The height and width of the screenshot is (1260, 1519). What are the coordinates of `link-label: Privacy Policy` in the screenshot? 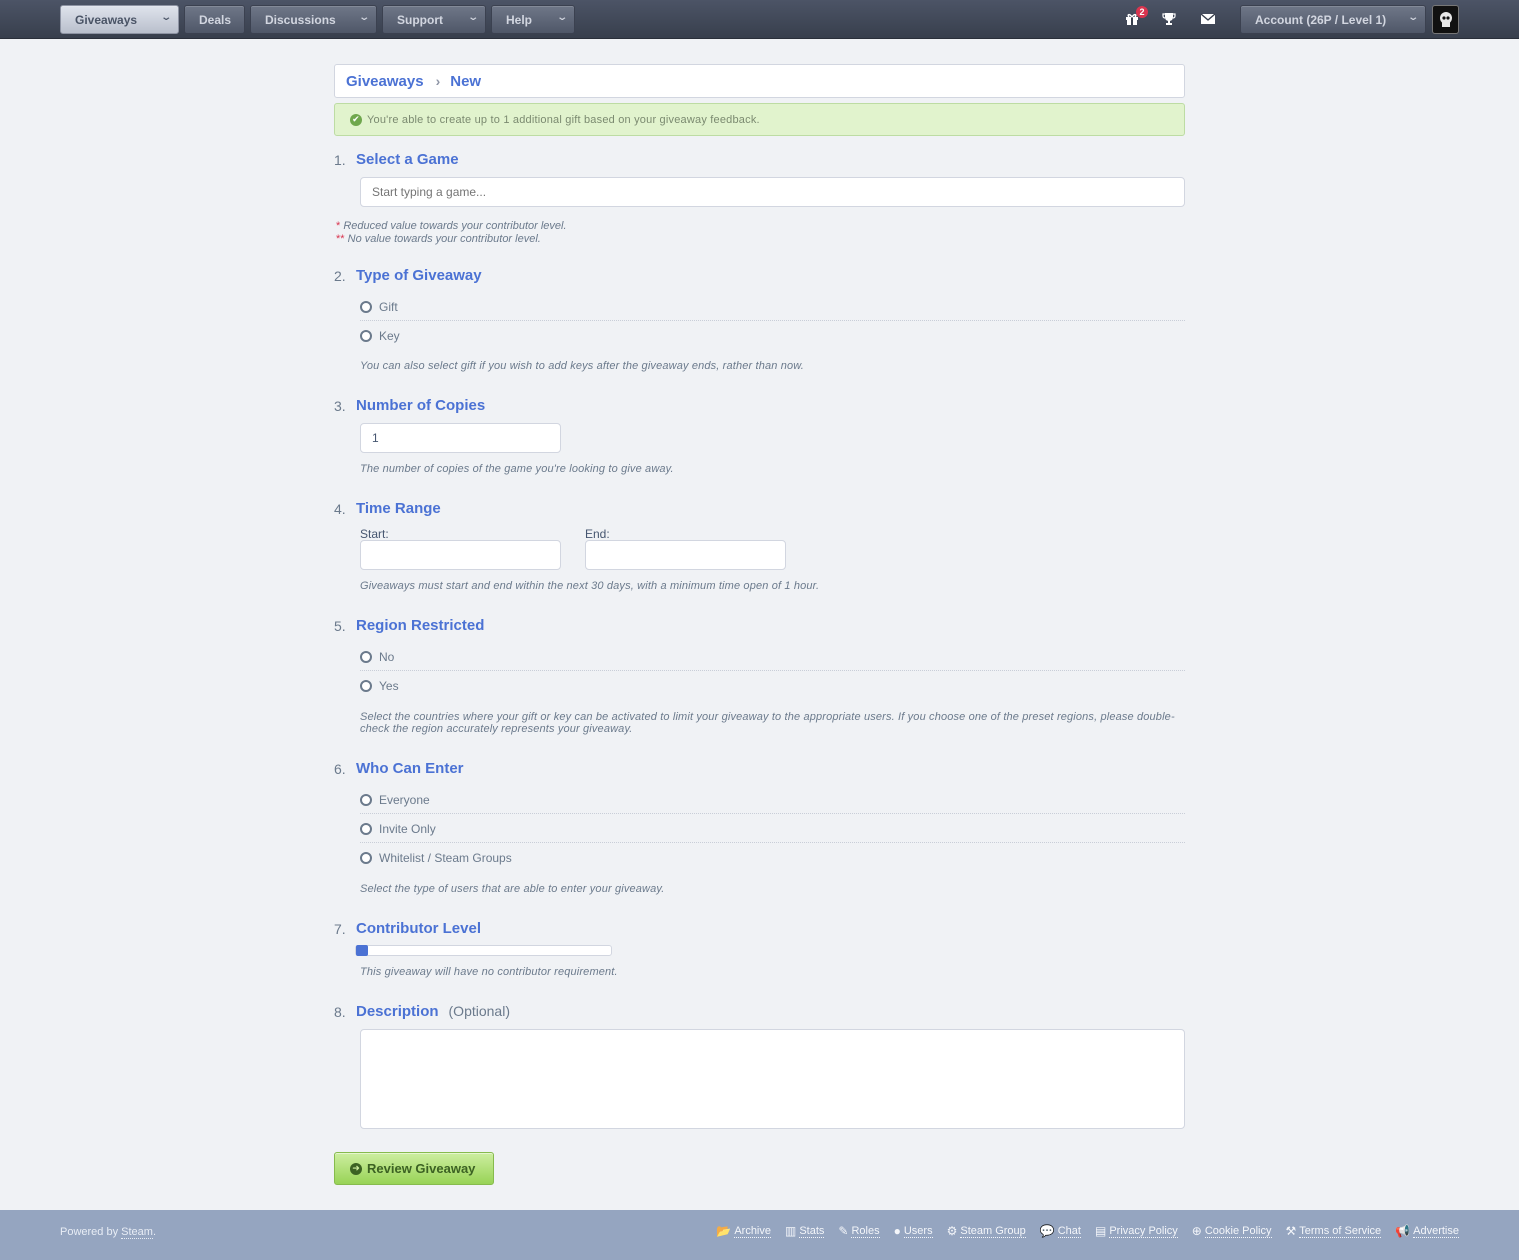 It's located at (1143, 1231).